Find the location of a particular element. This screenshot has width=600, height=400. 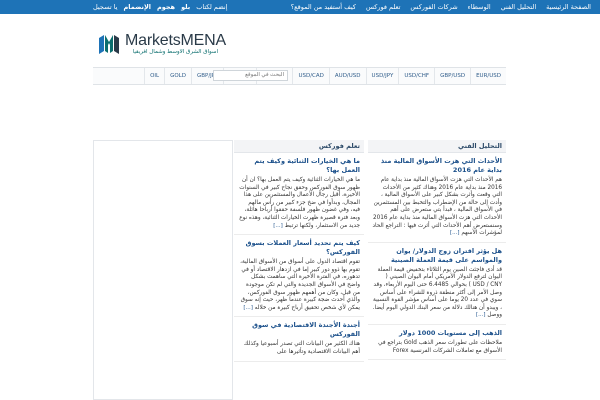

article-title: أجندة الأجندة الاقتصادية في سوق الفوركس is located at coordinates (299, 330).